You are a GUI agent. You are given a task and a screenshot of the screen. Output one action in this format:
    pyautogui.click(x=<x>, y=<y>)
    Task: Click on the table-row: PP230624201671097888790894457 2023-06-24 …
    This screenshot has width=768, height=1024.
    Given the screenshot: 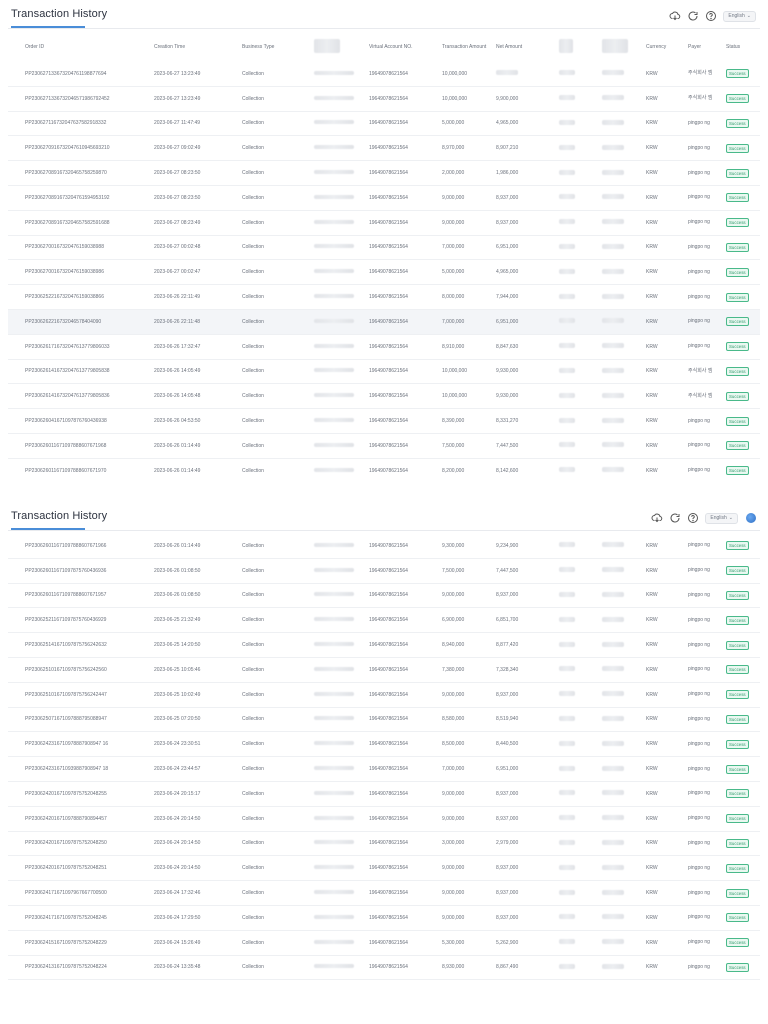 What is the action you would take?
    pyautogui.click(x=384, y=819)
    